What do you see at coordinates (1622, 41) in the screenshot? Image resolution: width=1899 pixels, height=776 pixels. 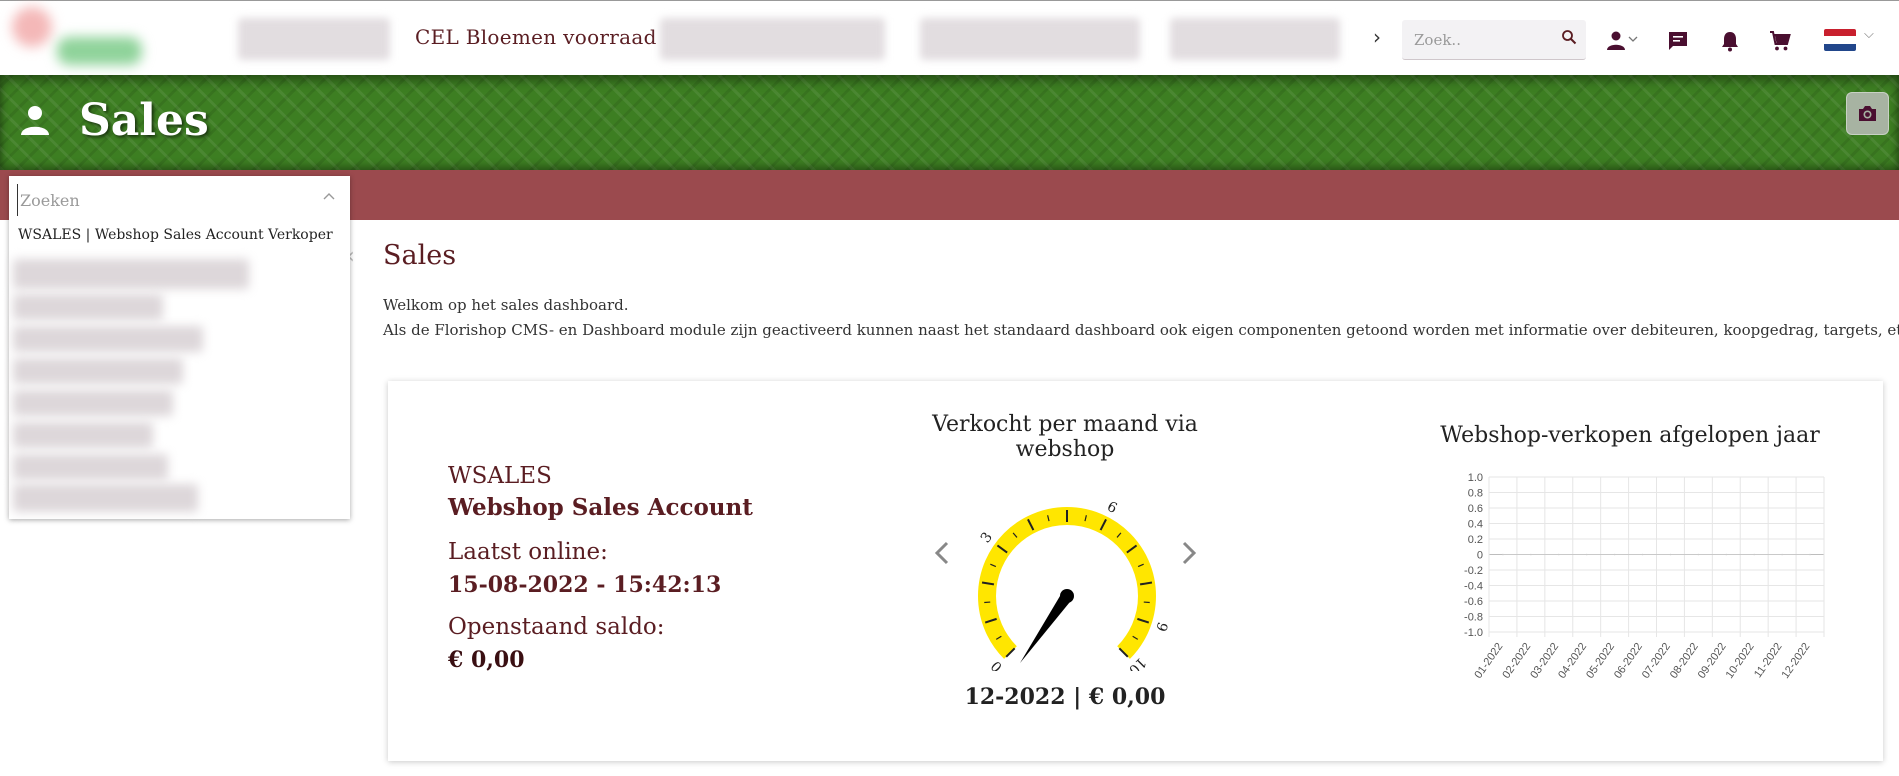 I see `user-menu-icon` at bounding box center [1622, 41].